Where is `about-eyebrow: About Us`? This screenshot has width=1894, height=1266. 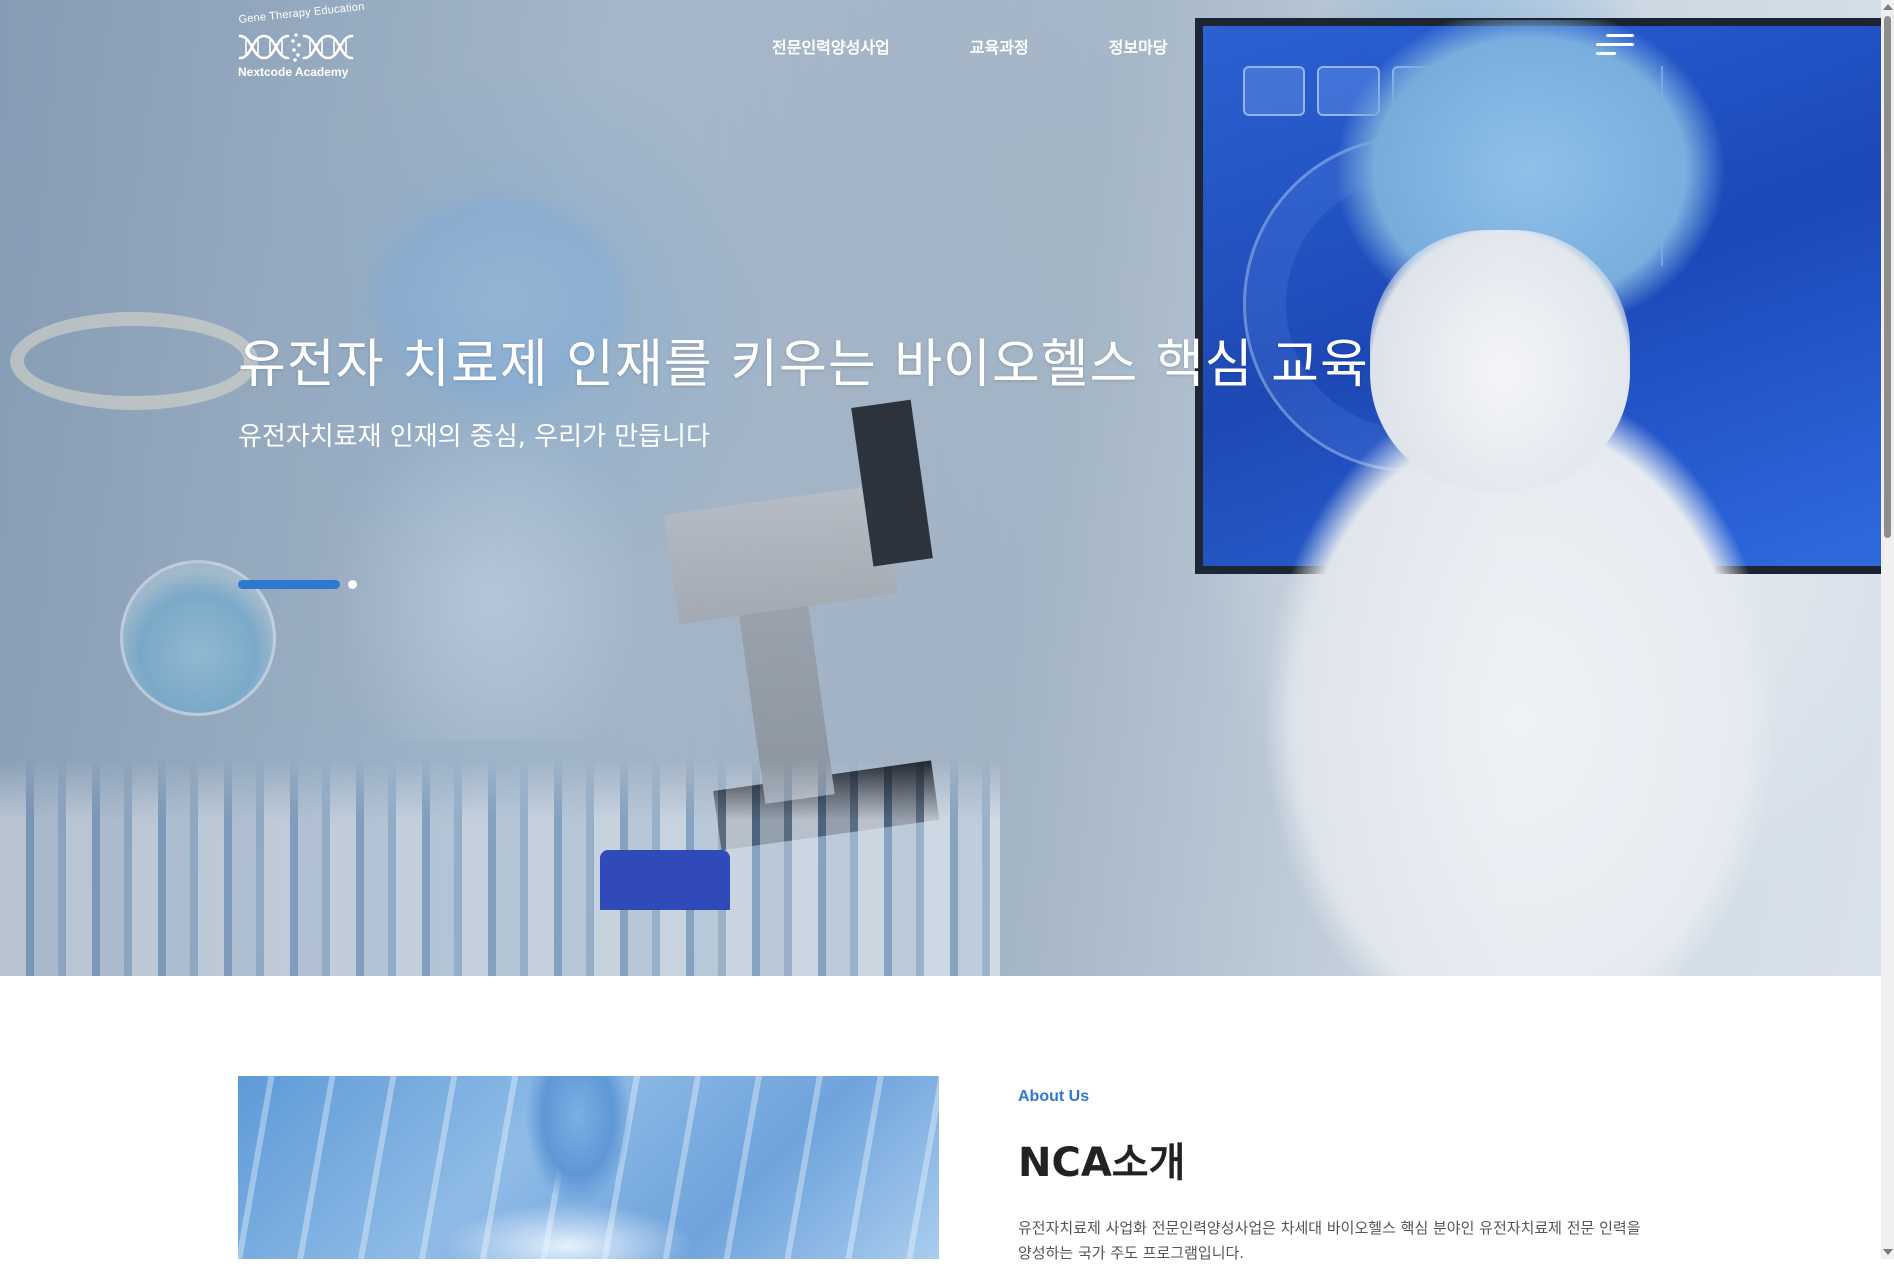 about-eyebrow: About Us is located at coordinates (1054, 1096).